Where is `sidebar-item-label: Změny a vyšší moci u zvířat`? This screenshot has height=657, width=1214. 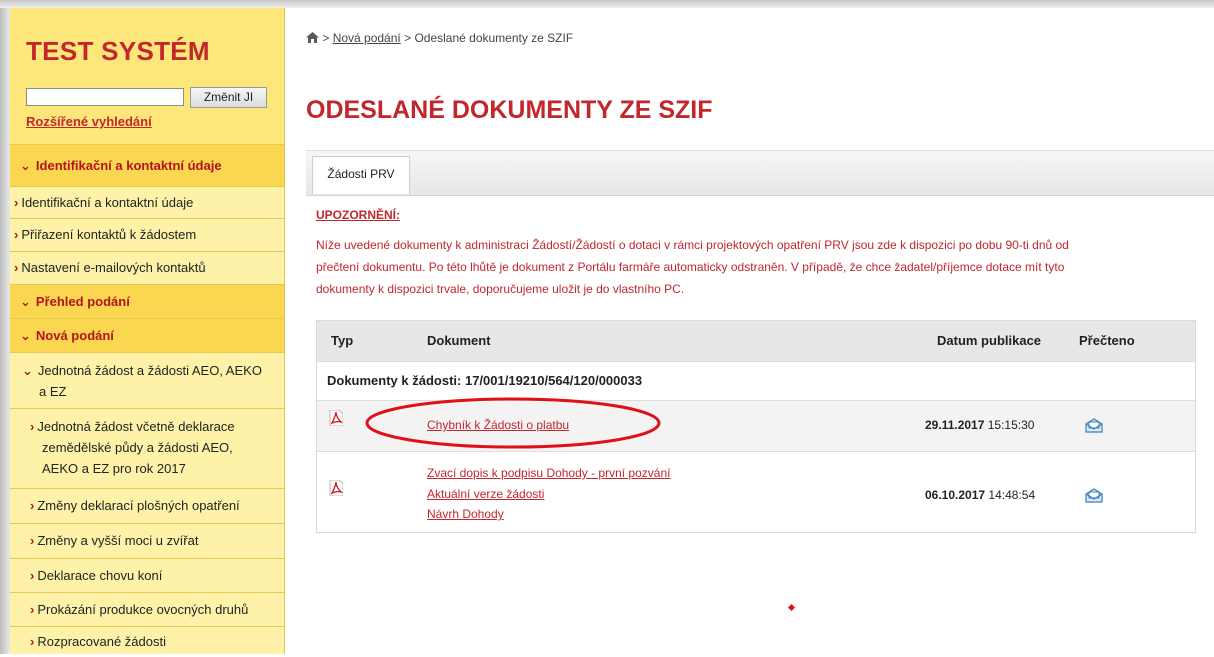 sidebar-item-label: Změny a vyšší moci u zvířat is located at coordinates (118, 540).